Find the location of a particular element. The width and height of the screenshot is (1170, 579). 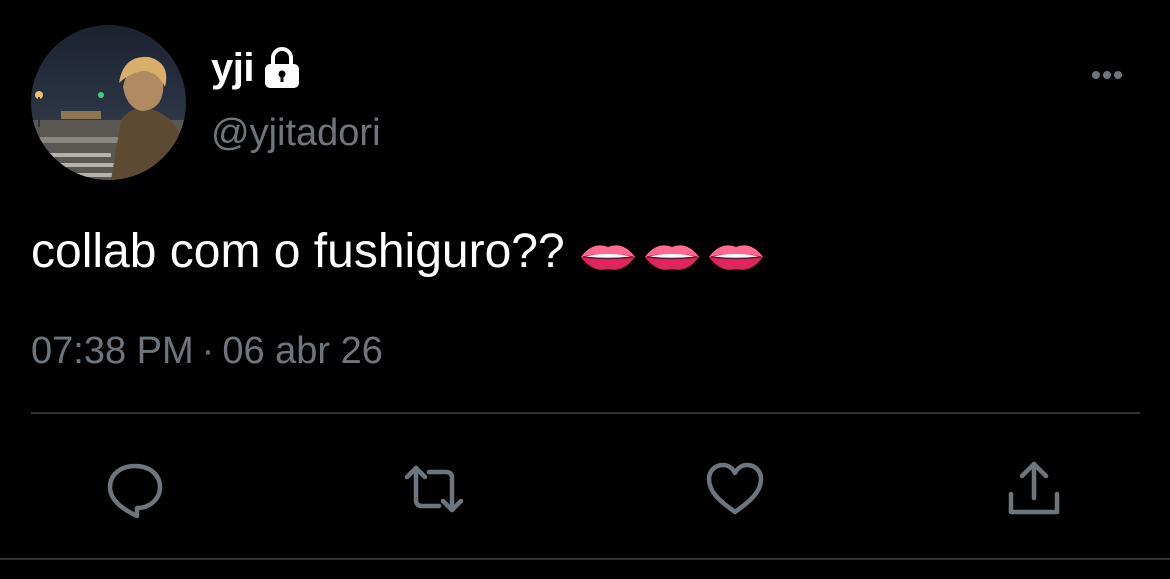

share-icon is located at coordinates (1034, 488).